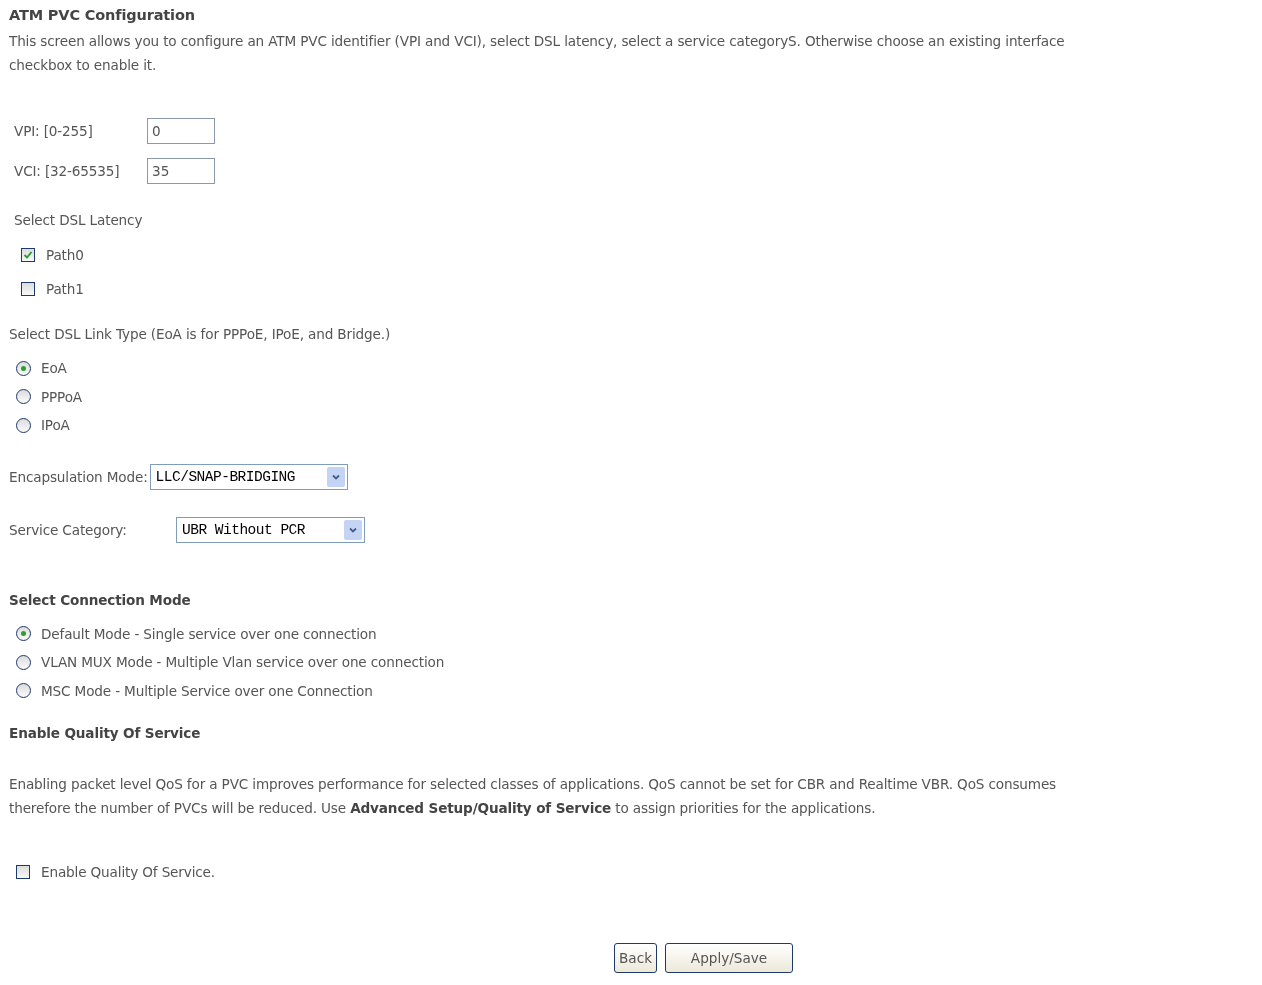  I want to click on description-text: therefore the number of PVCs will be reduced. Use Advanced Setup/Quality of Service to assign priorities for the applications., so click(443, 808).